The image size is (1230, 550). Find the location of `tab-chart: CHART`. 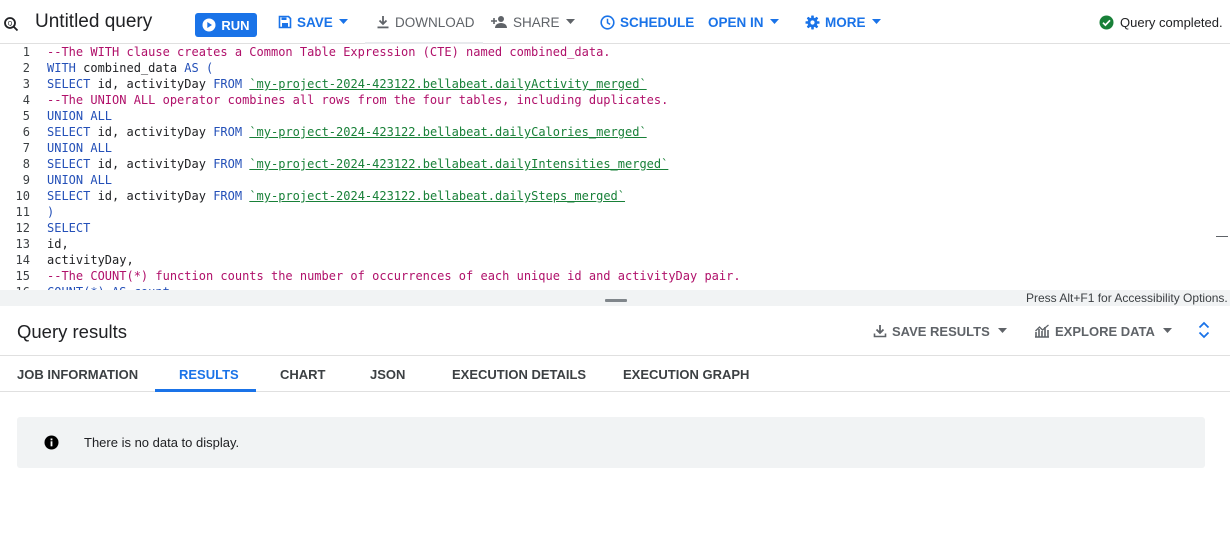

tab-chart: CHART is located at coordinates (303, 374).